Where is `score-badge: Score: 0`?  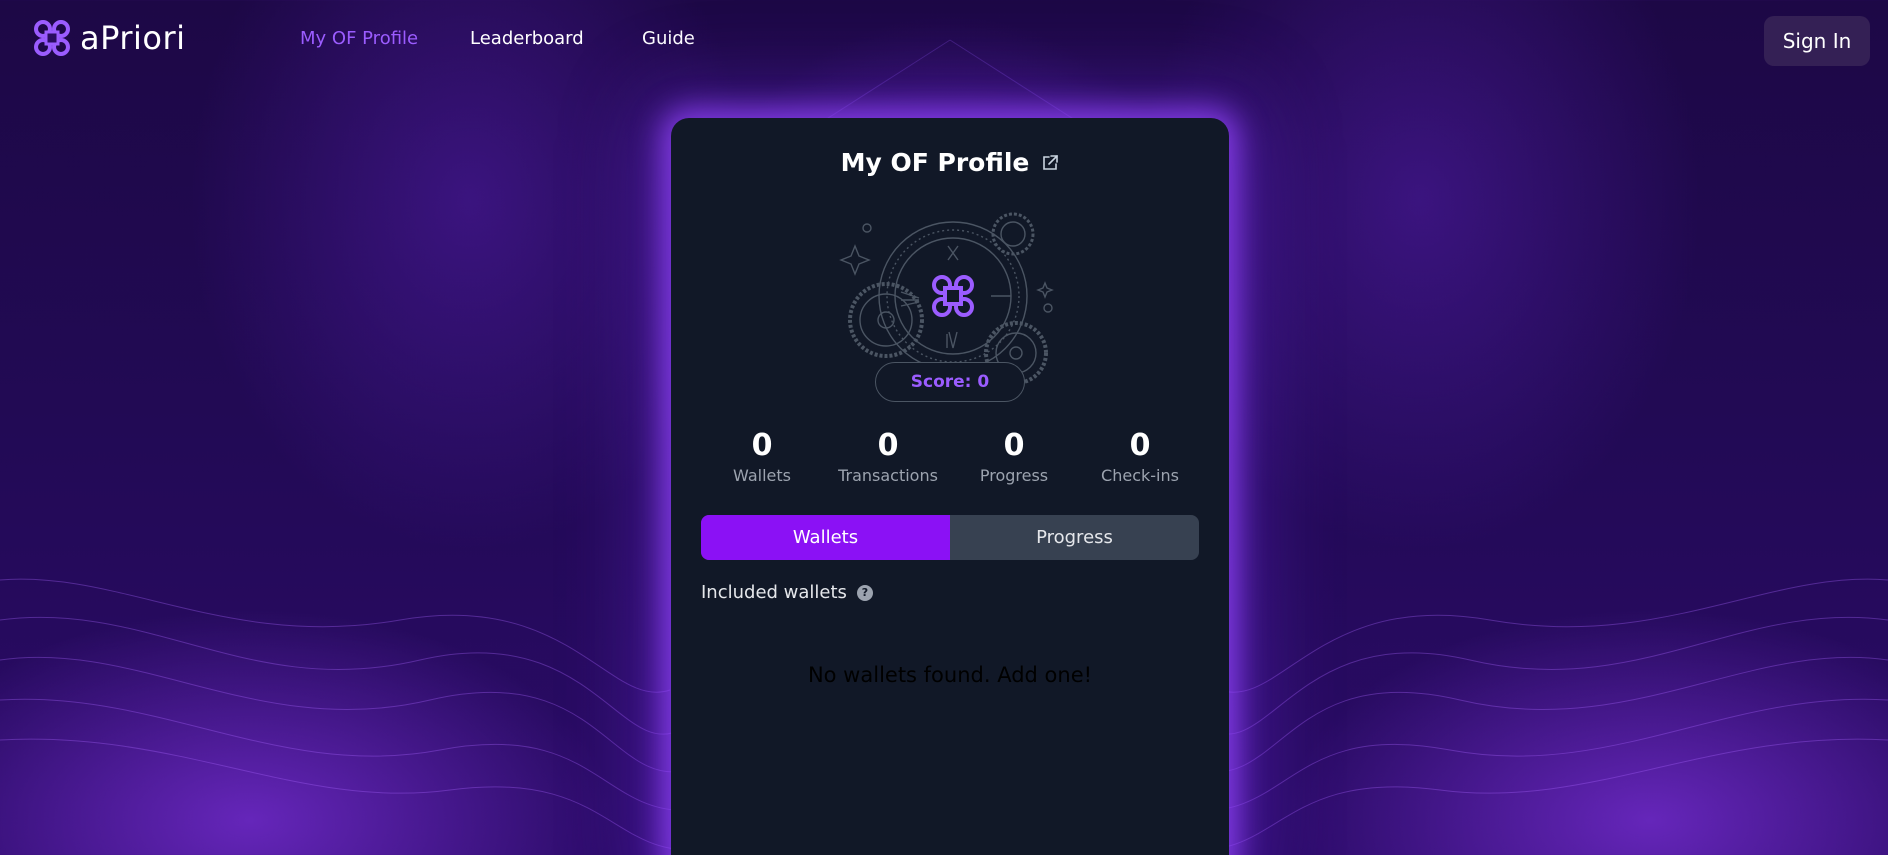
score-badge: Score: 0 is located at coordinates (950, 382).